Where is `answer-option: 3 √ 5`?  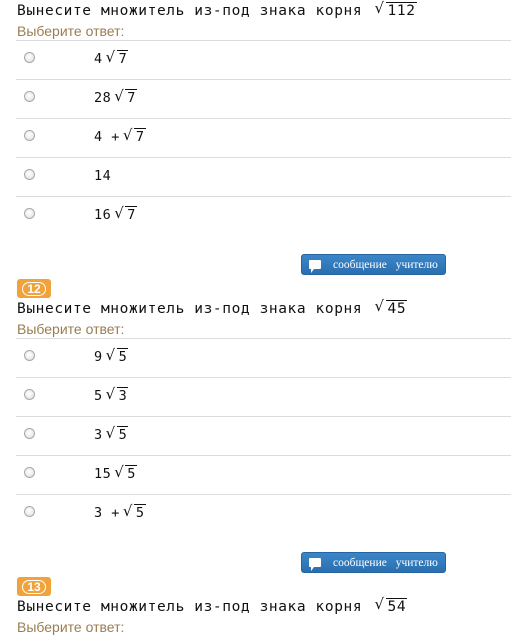 answer-option: 3 √ 5 is located at coordinates (263, 436).